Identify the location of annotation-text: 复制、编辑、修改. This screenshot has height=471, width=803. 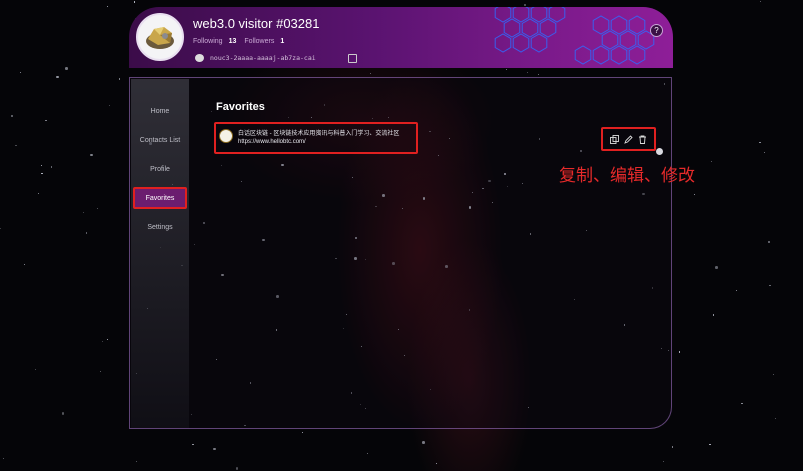
(627, 176).